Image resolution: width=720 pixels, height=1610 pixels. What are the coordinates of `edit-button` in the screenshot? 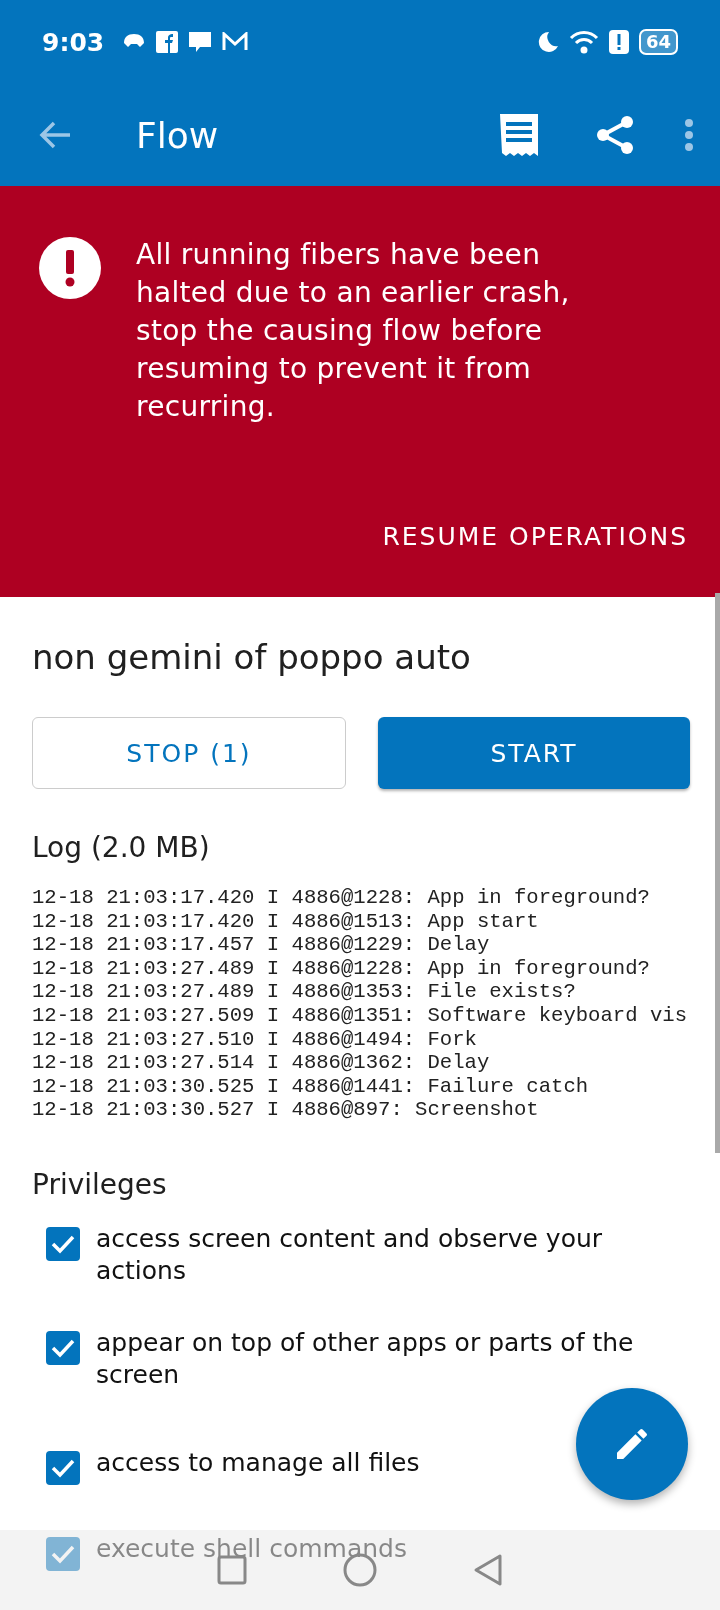 It's located at (632, 1444).